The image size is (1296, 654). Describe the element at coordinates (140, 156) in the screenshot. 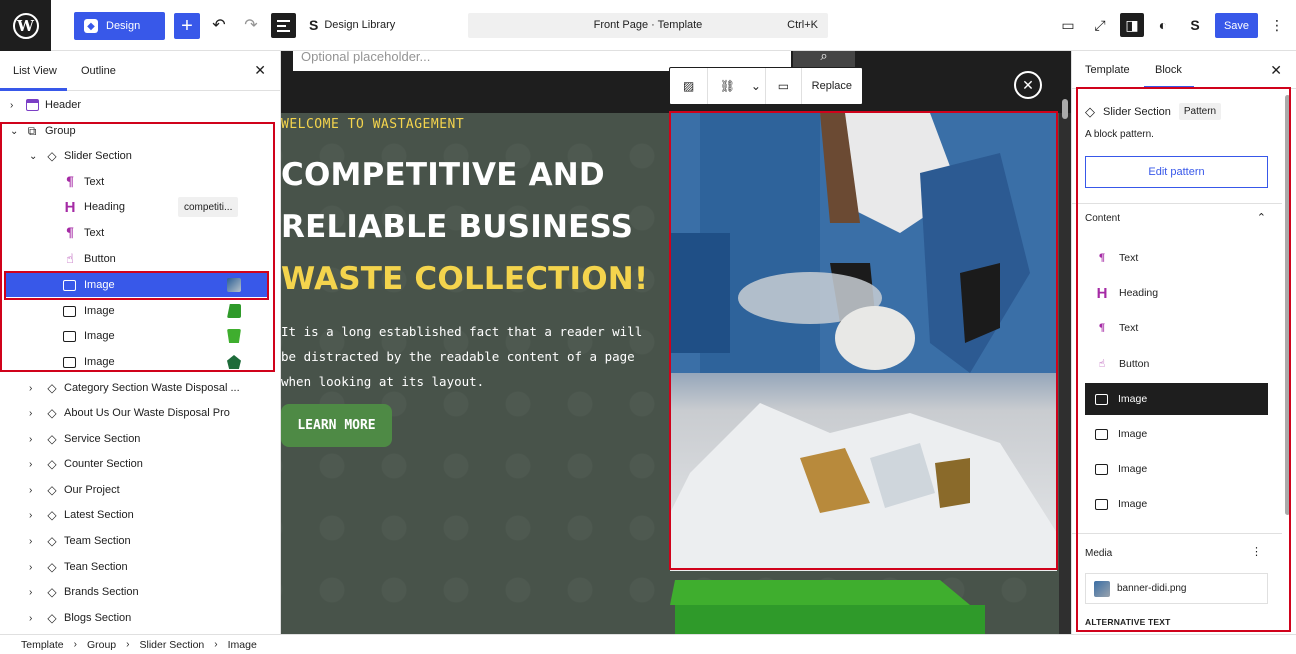

I see `list-item-slider-section: ⌄ ◇ Slider Section` at that location.